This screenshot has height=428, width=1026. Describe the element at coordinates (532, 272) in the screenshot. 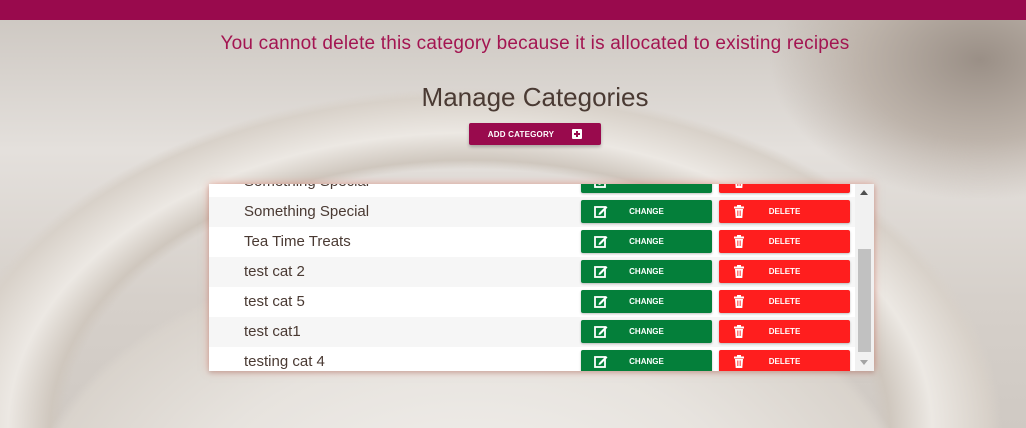

I see `table-row: test cat 2 CHANGE DELETE` at that location.